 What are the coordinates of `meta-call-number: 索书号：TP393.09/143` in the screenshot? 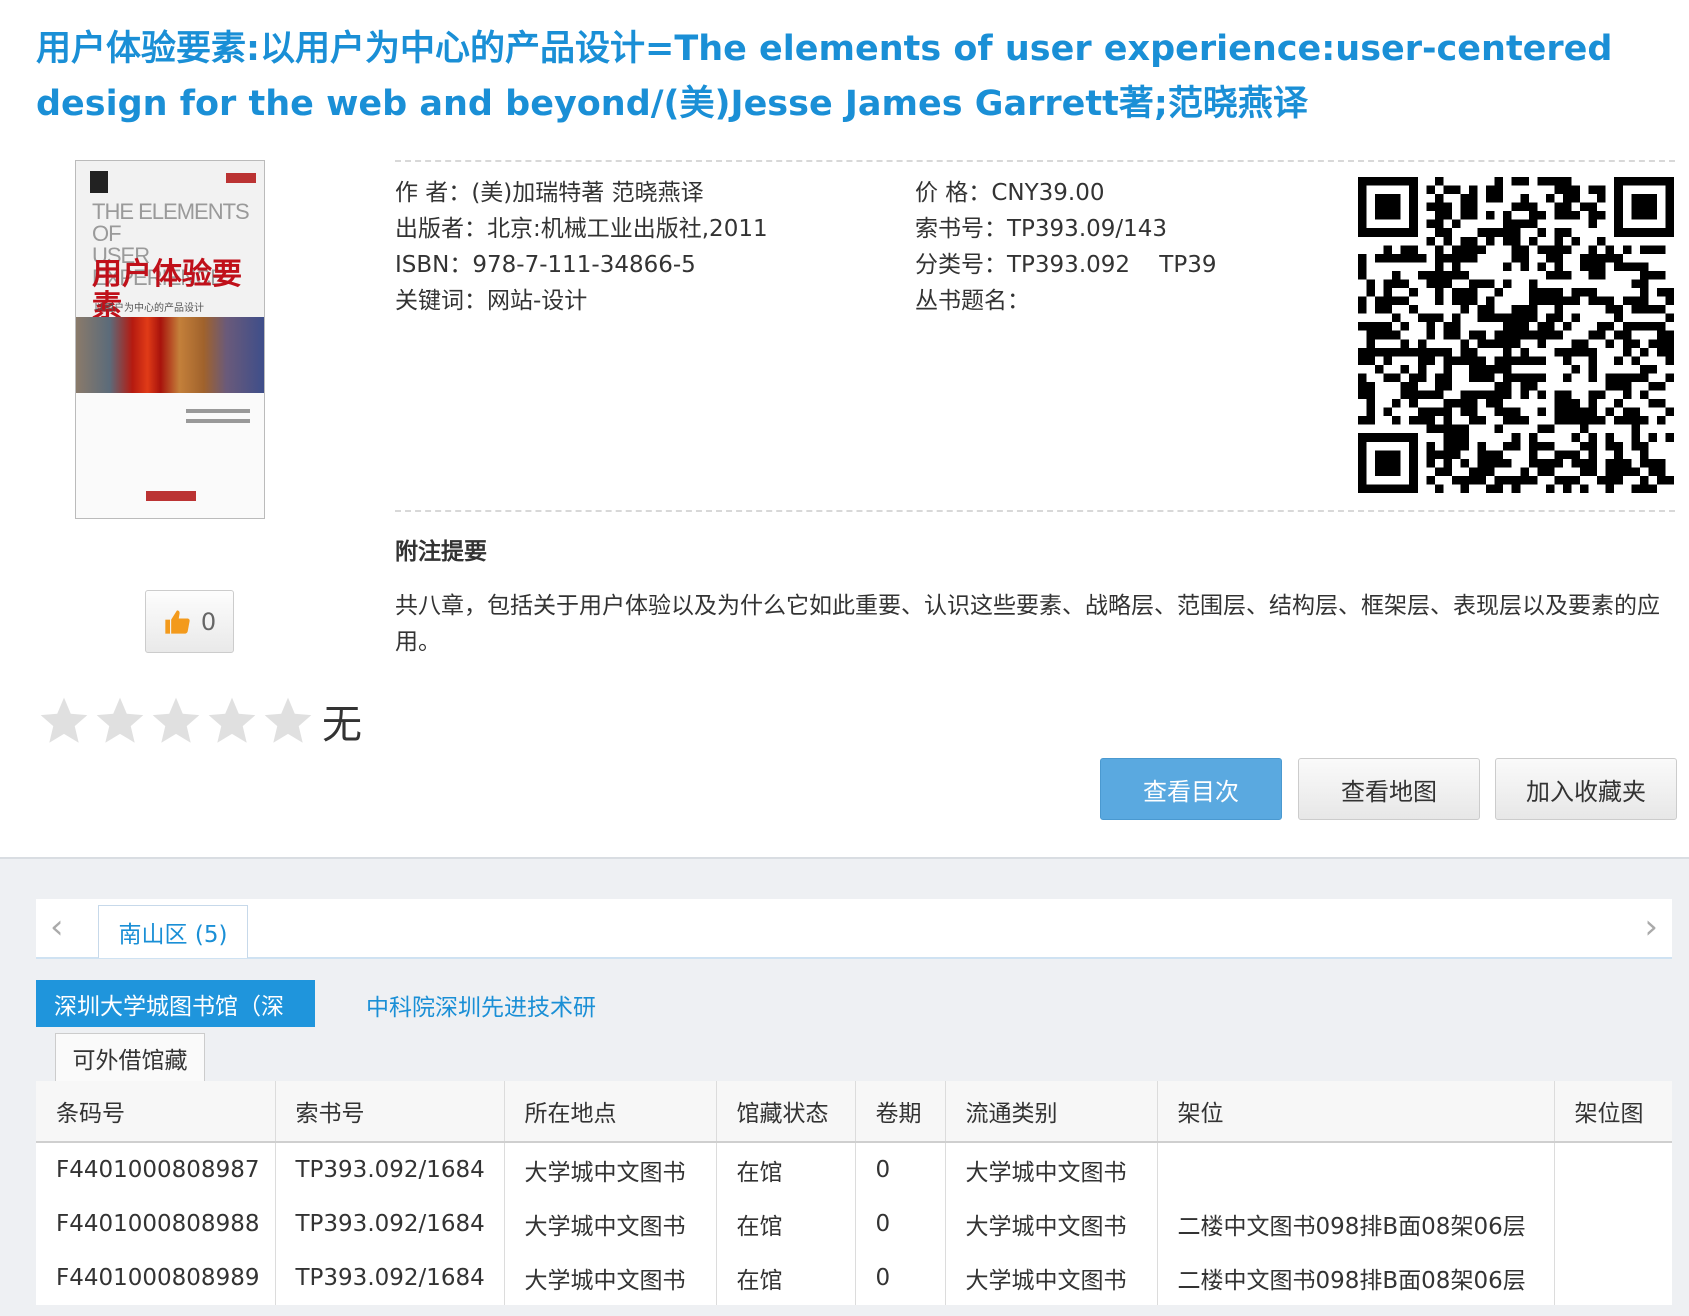 It's located at (1041, 229).